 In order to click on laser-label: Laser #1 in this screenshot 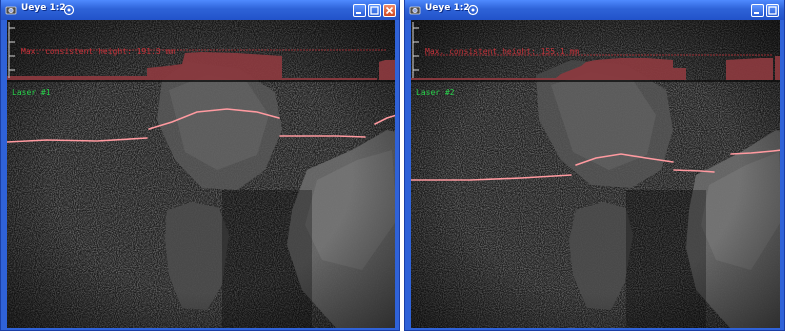, I will do `click(31, 92)`.